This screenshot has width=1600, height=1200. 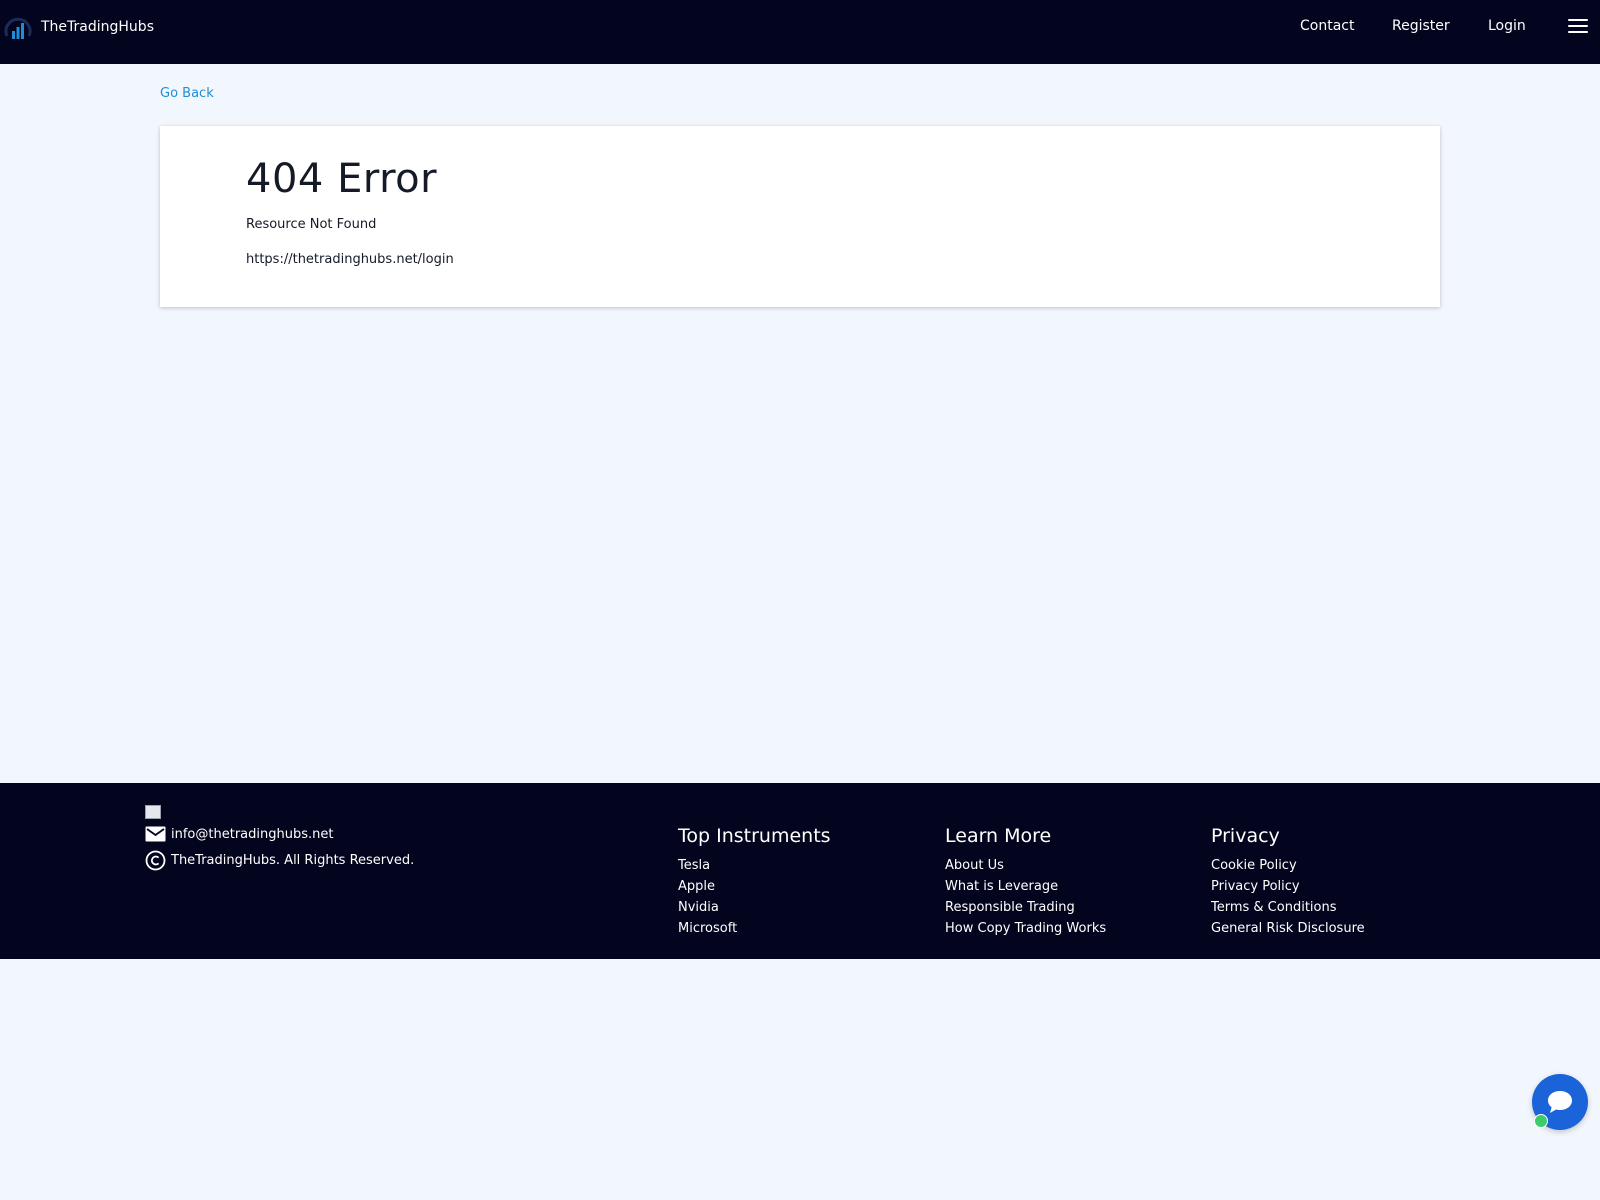 What do you see at coordinates (1025, 886) in the screenshot?
I see `footer-link-what-is-leverage: What is Leverage` at bounding box center [1025, 886].